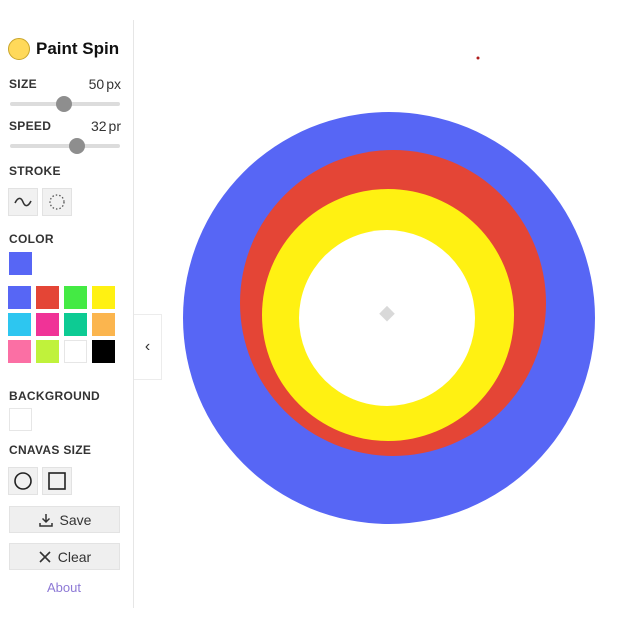  I want to click on stroke-wave-button, so click(23, 202).